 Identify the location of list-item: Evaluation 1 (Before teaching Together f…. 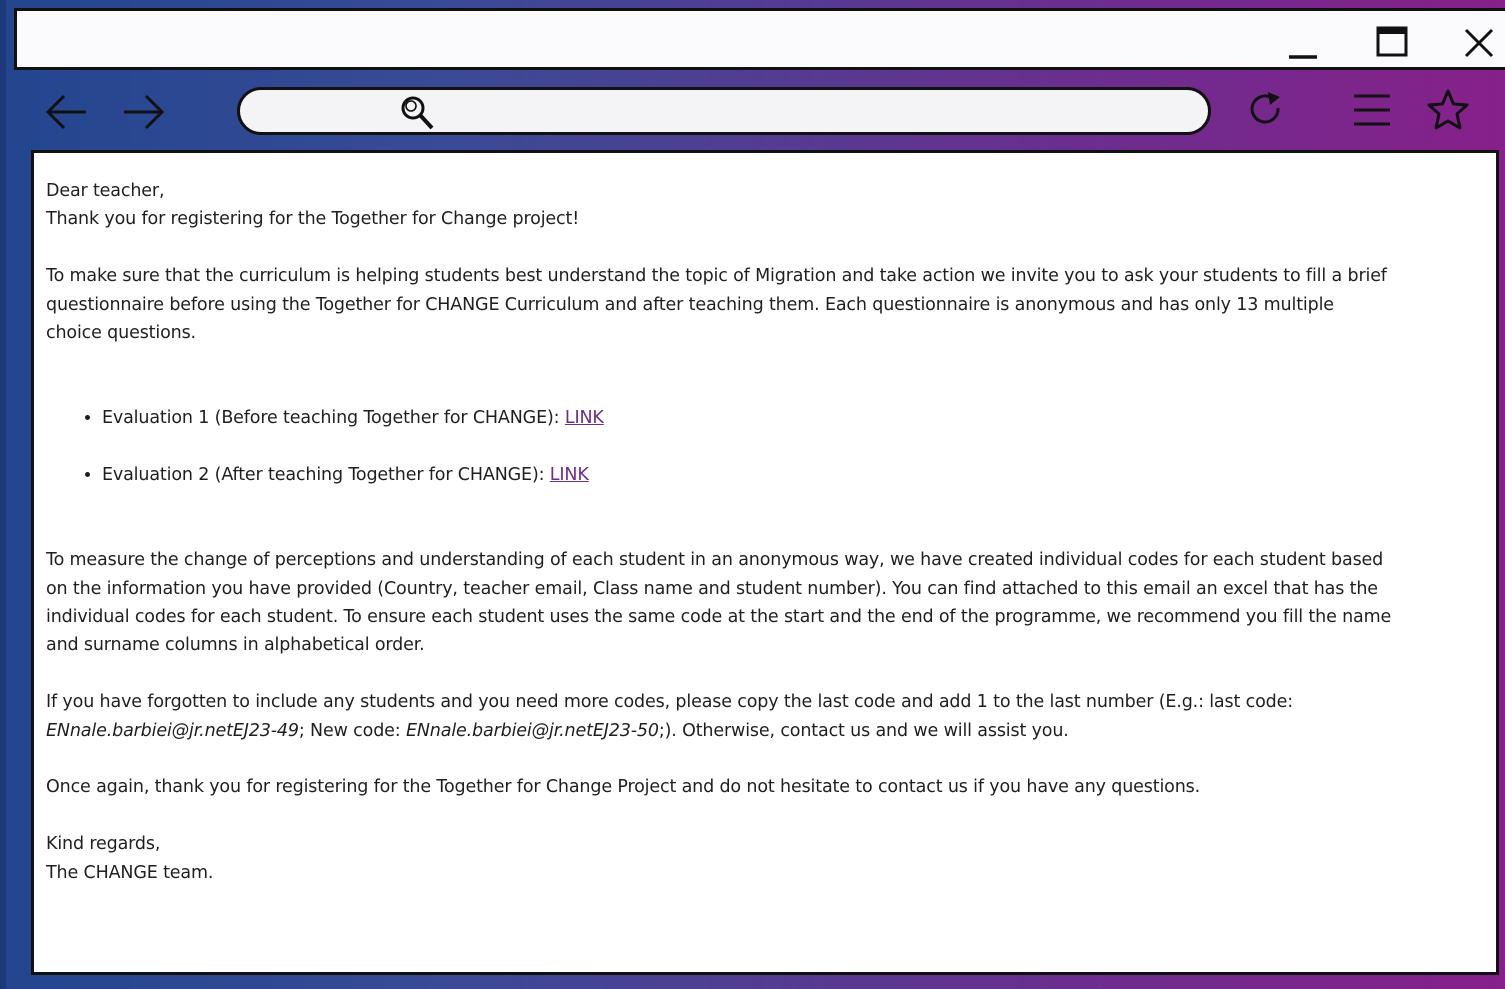
(799, 418).